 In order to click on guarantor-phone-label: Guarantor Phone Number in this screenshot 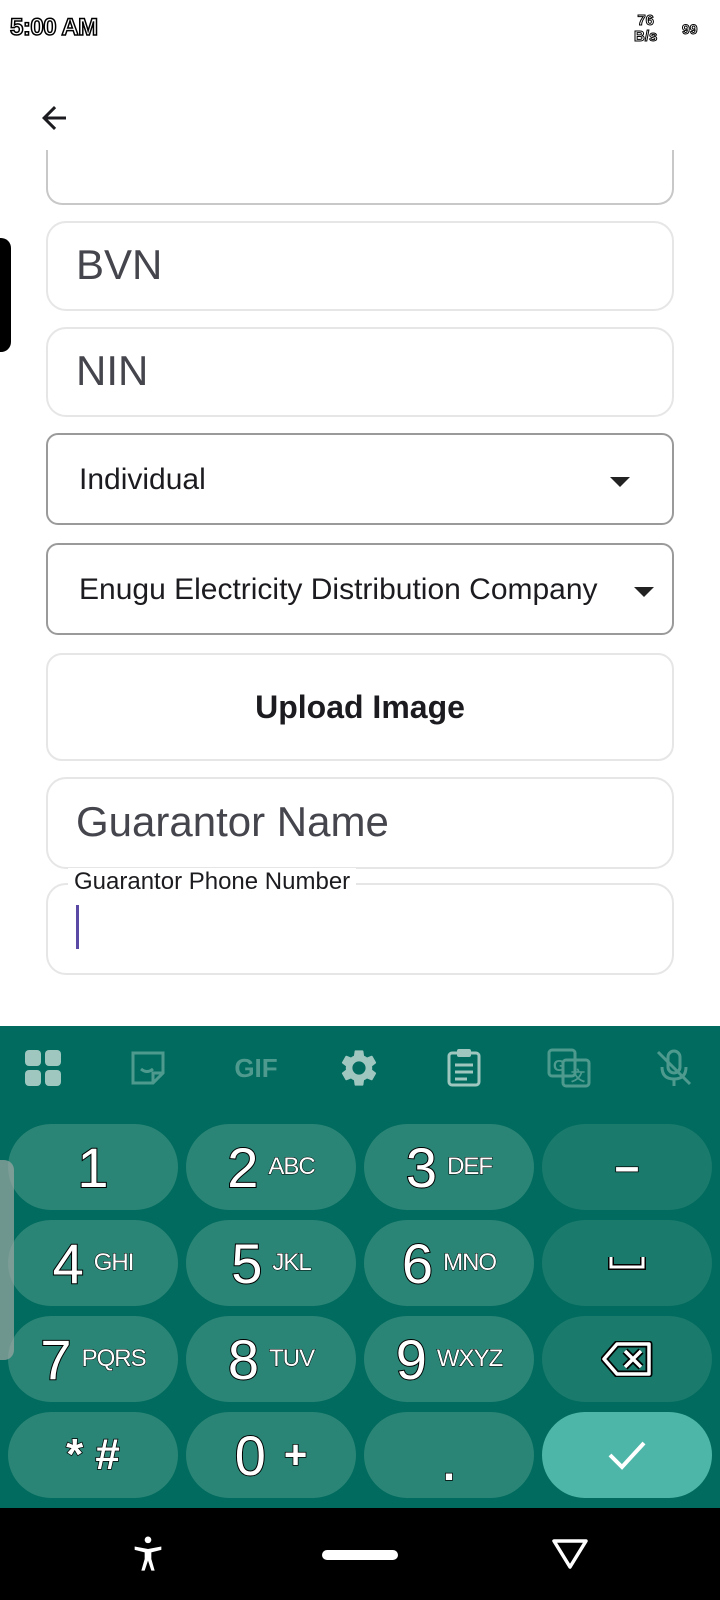, I will do `click(212, 882)`.